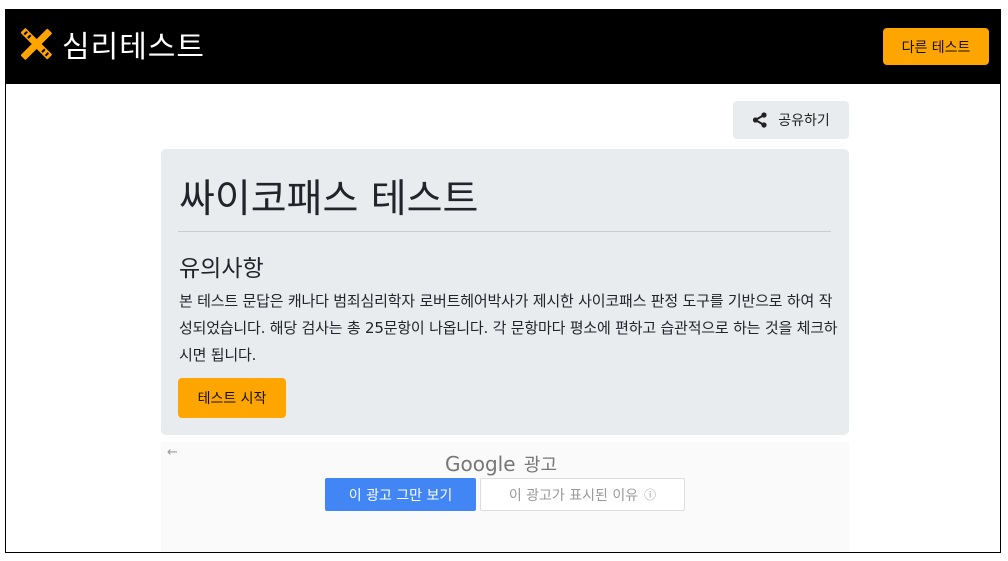  I want to click on info-icon: ⓘ, so click(650, 495).